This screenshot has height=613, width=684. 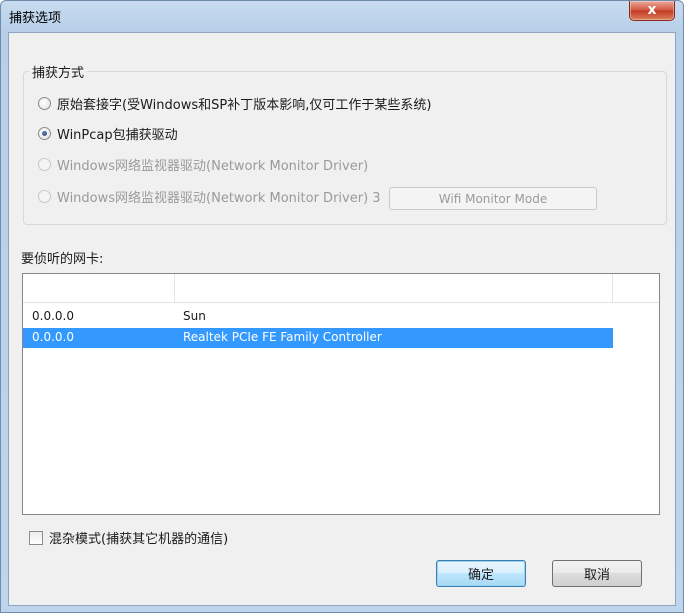 What do you see at coordinates (342, 16) in the screenshot?
I see `title-bar: 捕获选项 x` at bounding box center [342, 16].